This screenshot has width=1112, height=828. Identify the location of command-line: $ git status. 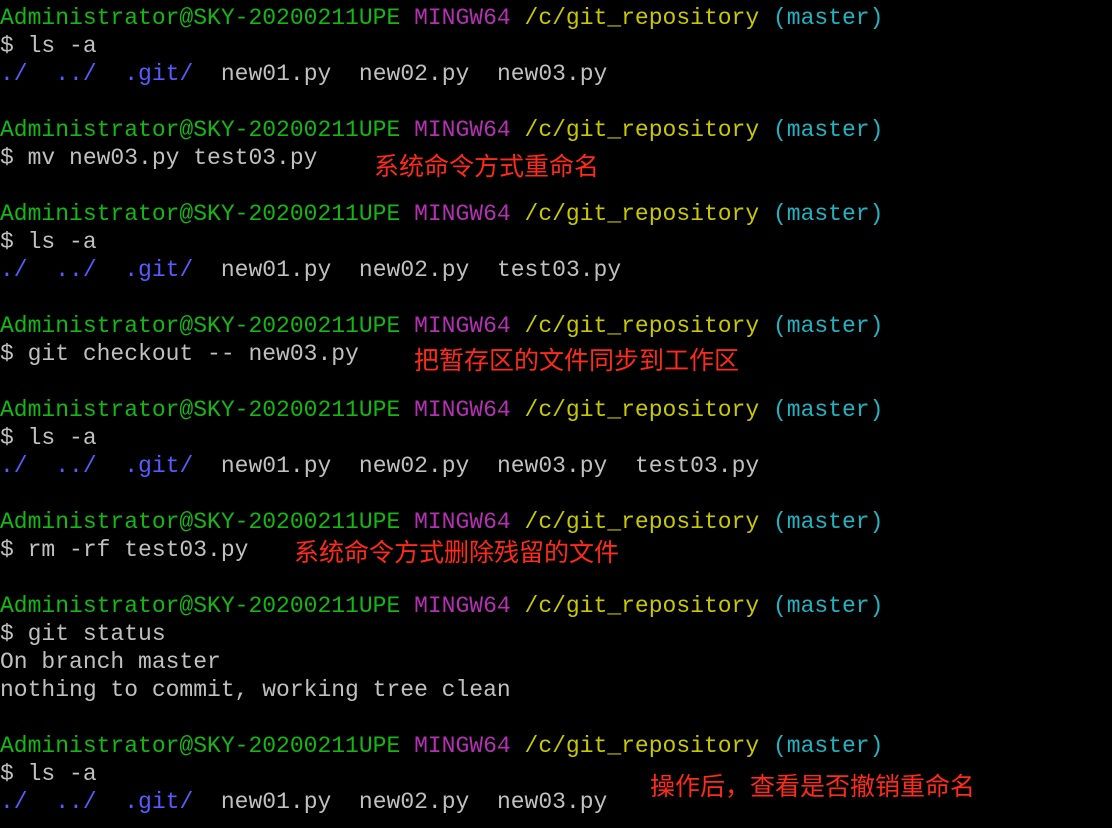
(83, 634).